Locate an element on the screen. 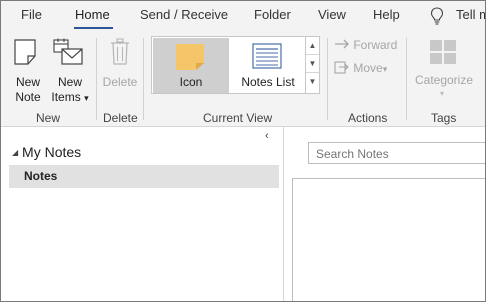  gallery-scroll-down-icon: ▼ is located at coordinates (312, 64).